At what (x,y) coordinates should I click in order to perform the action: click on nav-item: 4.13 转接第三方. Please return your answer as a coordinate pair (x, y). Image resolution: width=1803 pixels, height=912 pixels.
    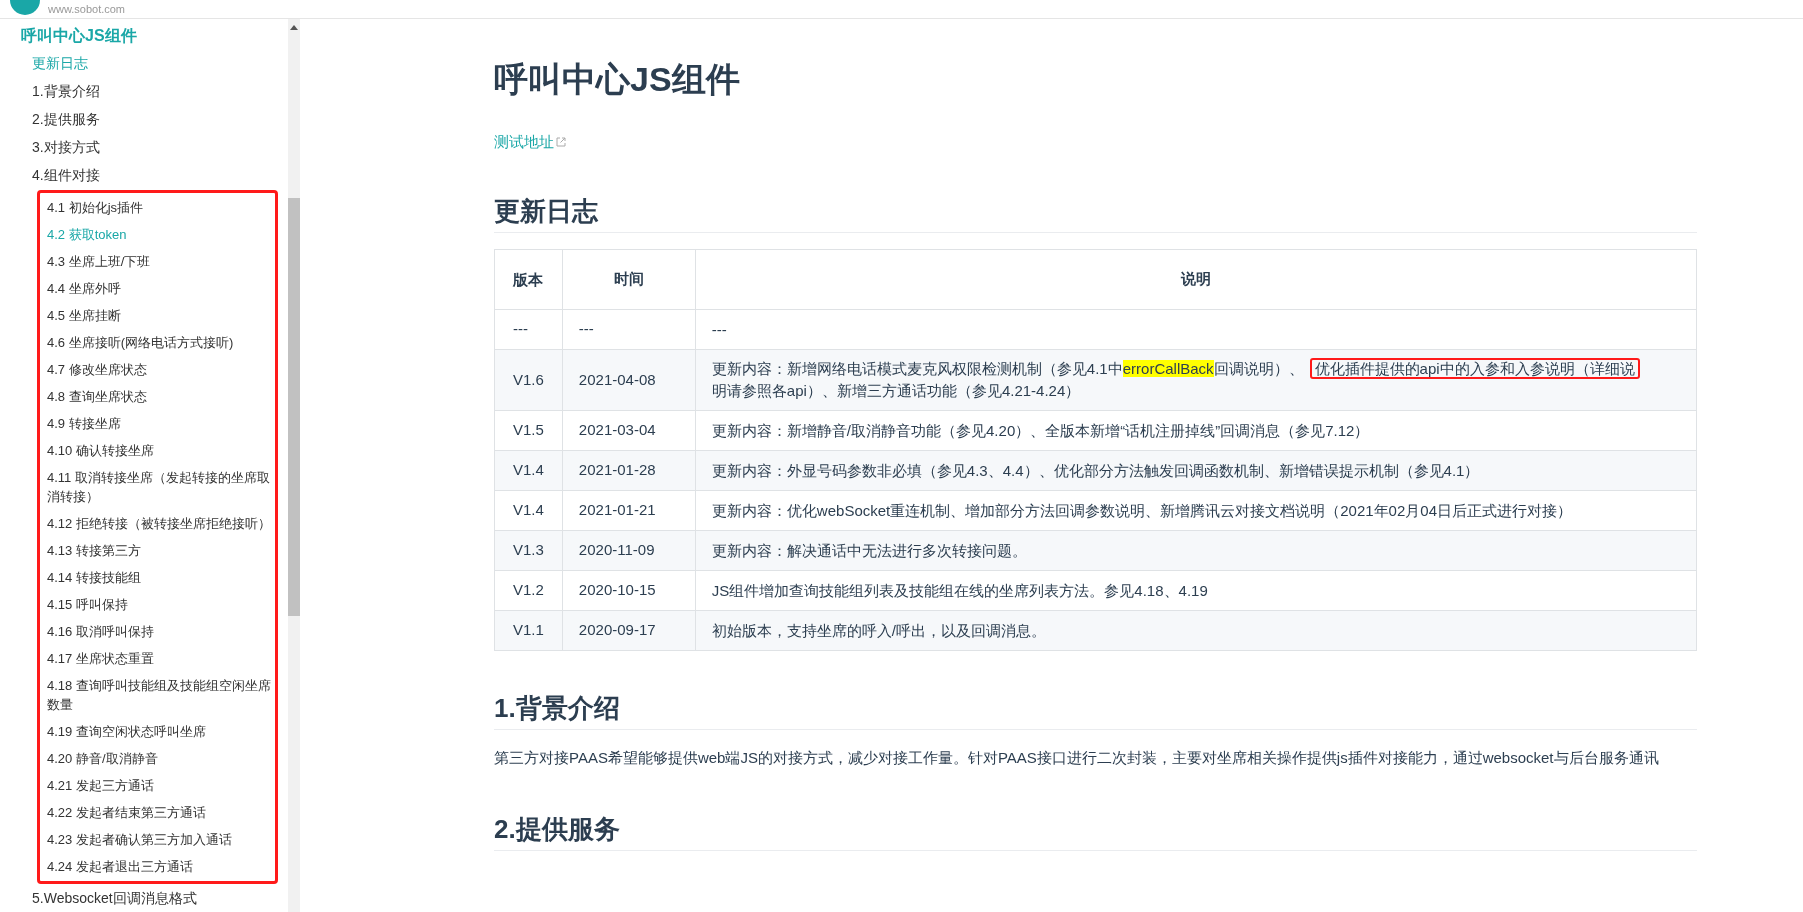
    Looking at the image, I should click on (157, 550).